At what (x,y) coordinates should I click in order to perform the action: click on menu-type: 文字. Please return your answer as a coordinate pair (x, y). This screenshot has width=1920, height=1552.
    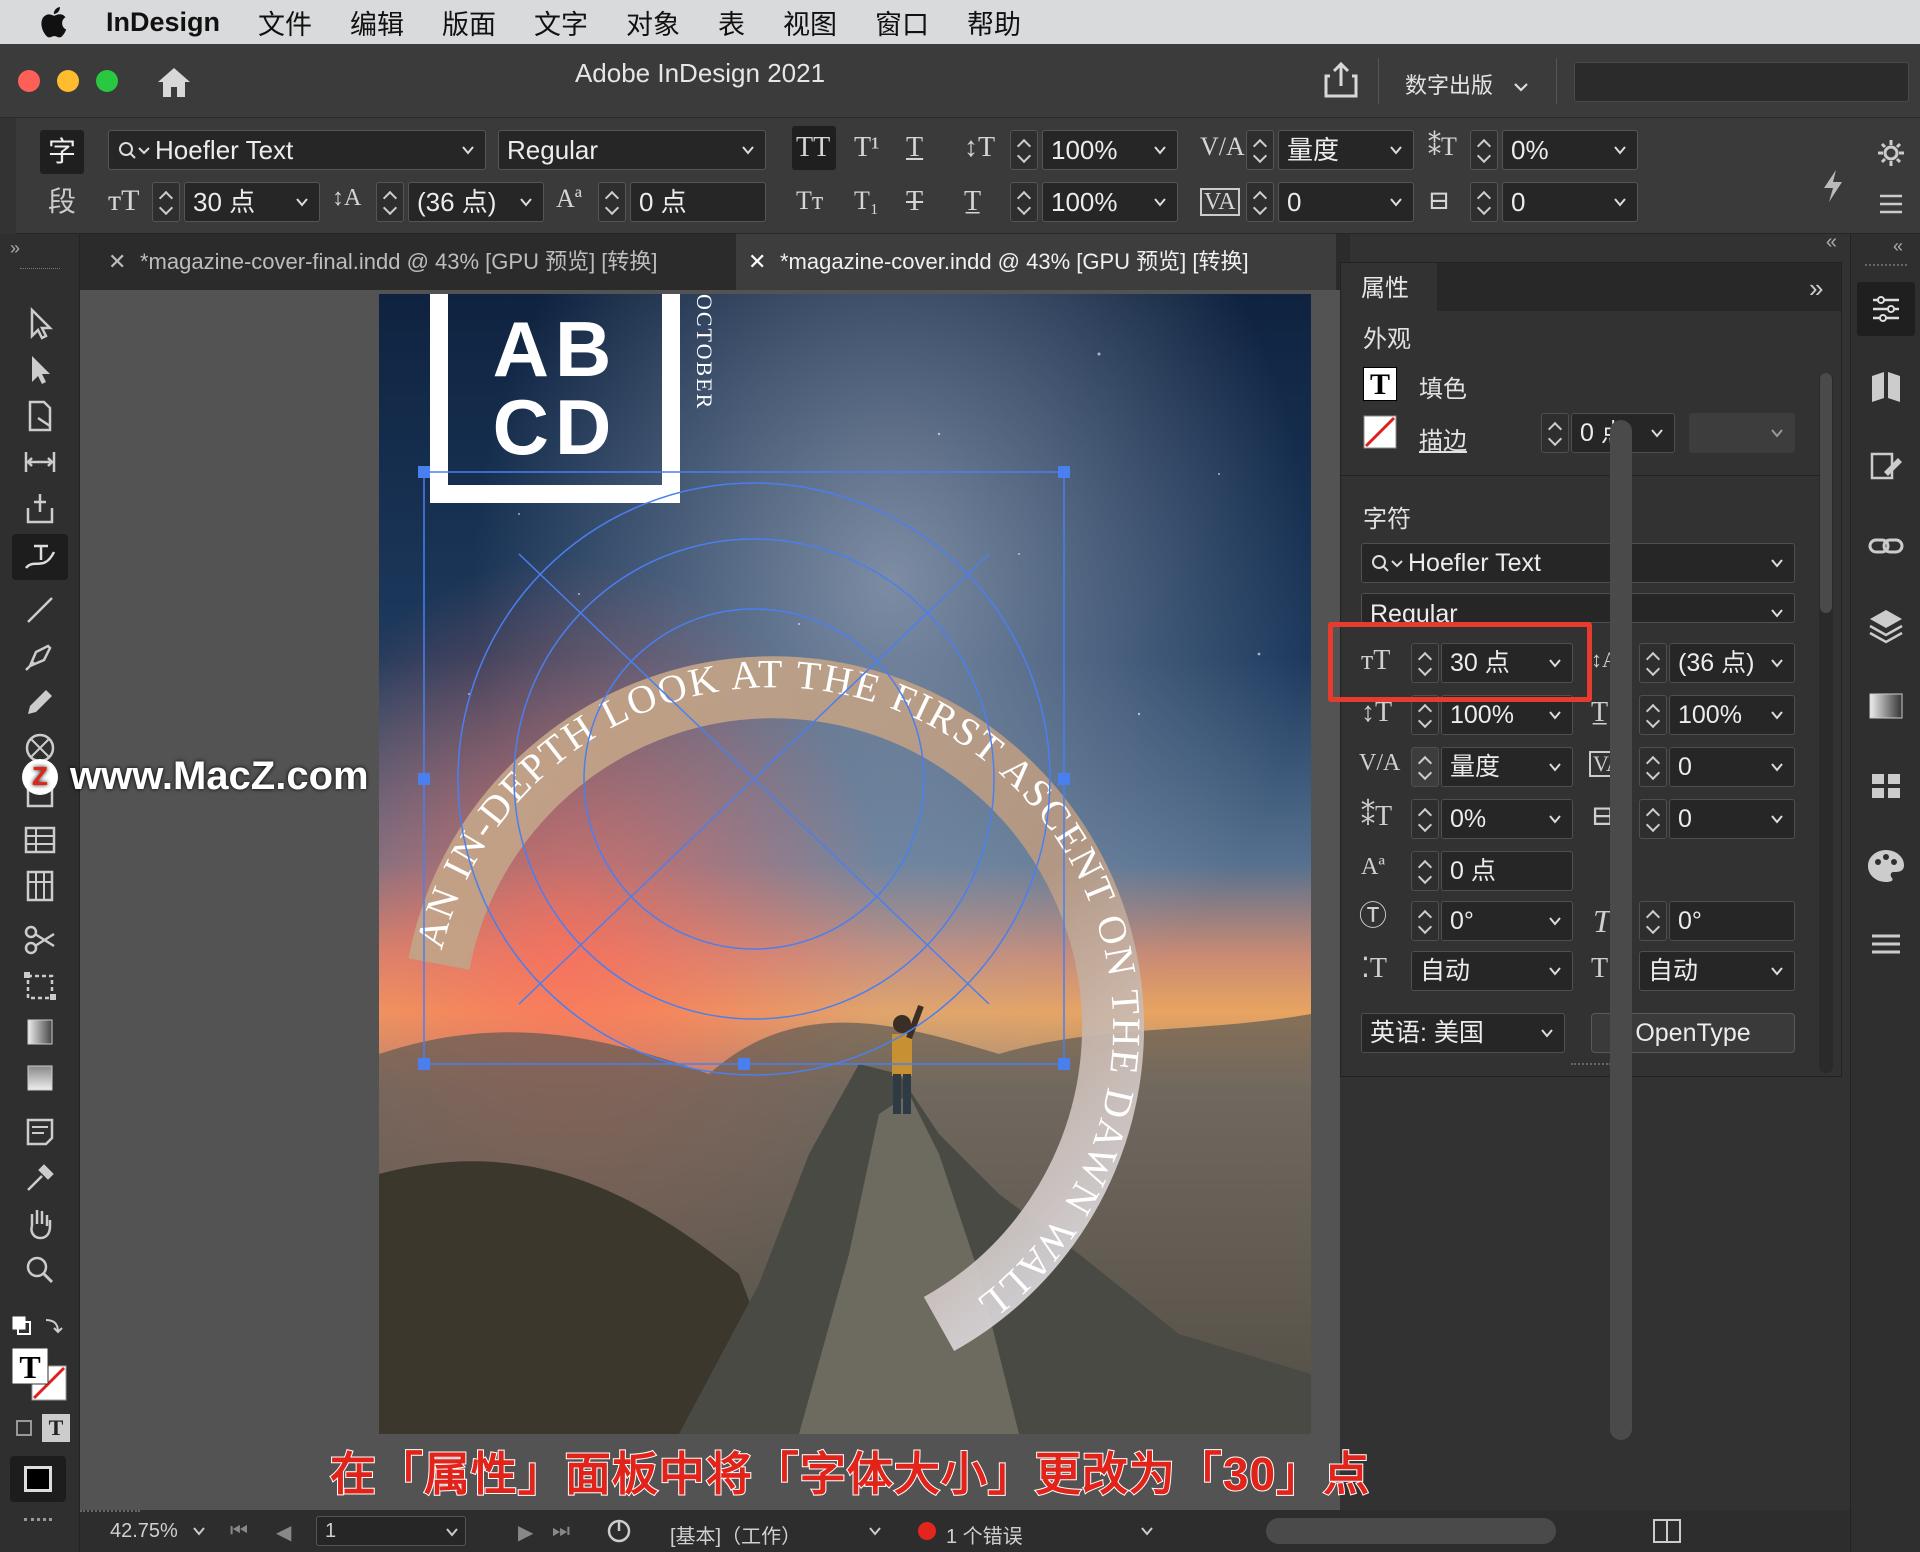
    Looking at the image, I should click on (561, 22).